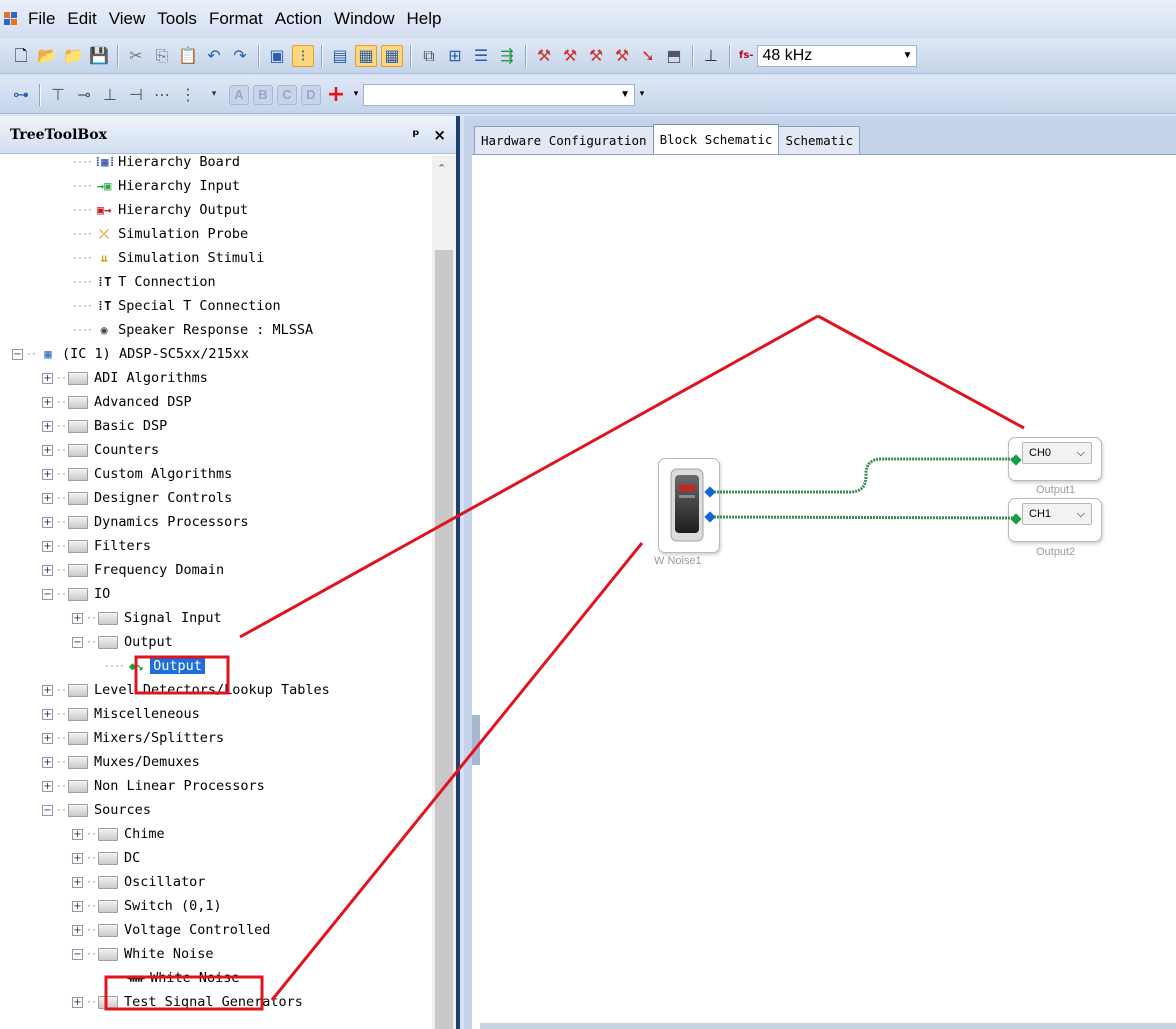 The image size is (1176, 1029). Describe the element at coordinates (96, 810) in the screenshot. I see `tree-item-sources: − ·· Sources` at that location.